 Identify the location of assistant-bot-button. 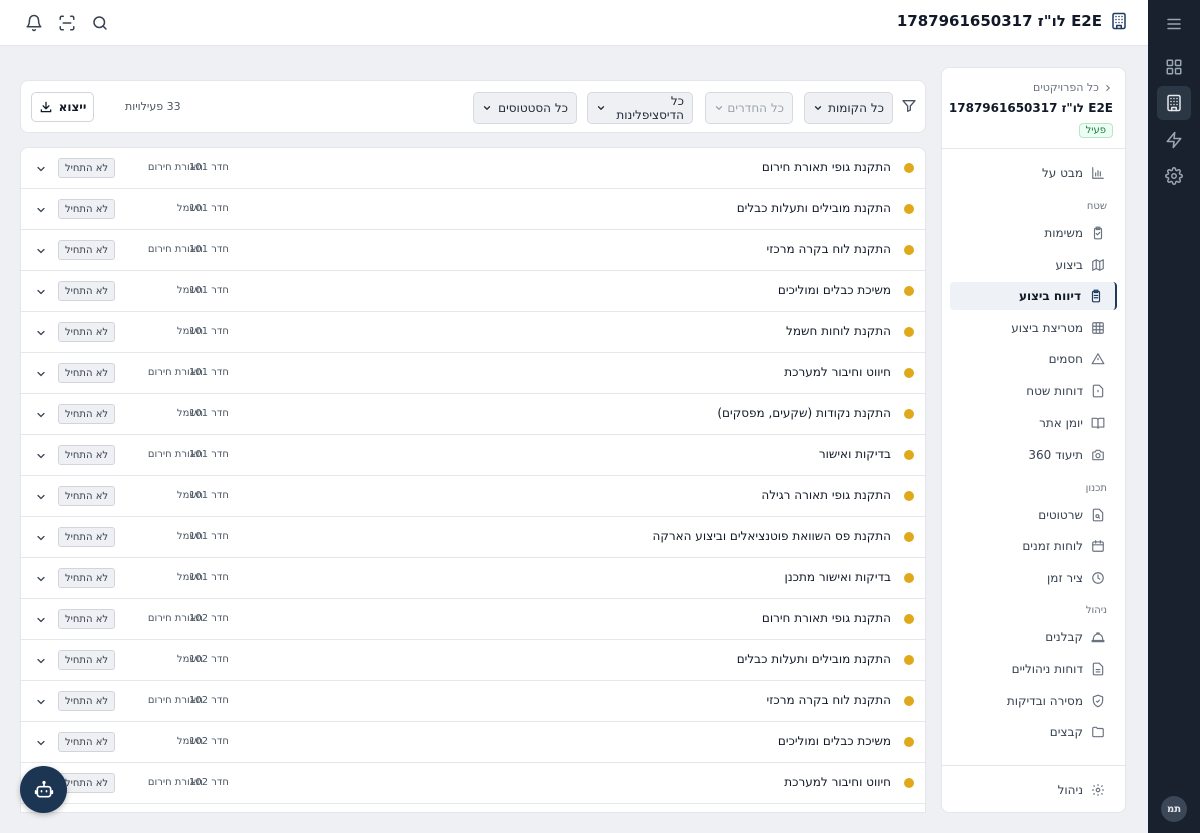
(43, 789).